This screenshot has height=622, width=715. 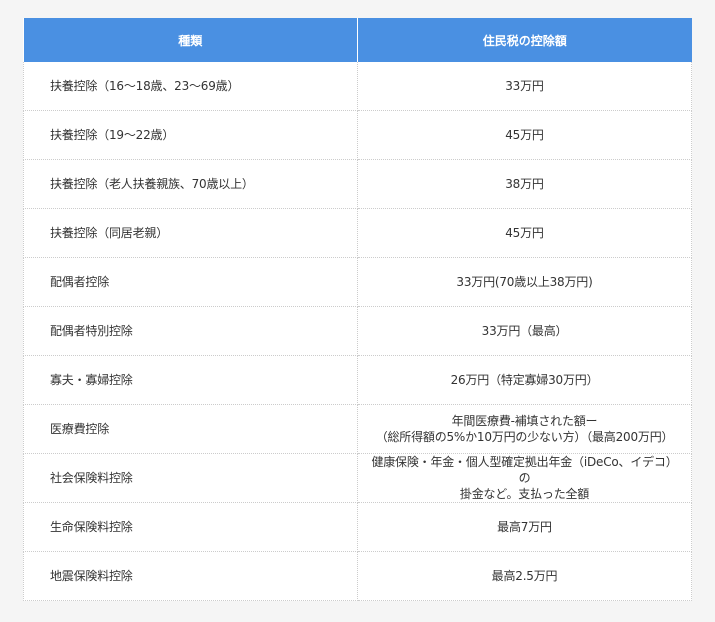 What do you see at coordinates (190, 86) in the screenshot?
I see `row-type-cell: 扶養控除（16〜18歳、23〜69歳）` at bounding box center [190, 86].